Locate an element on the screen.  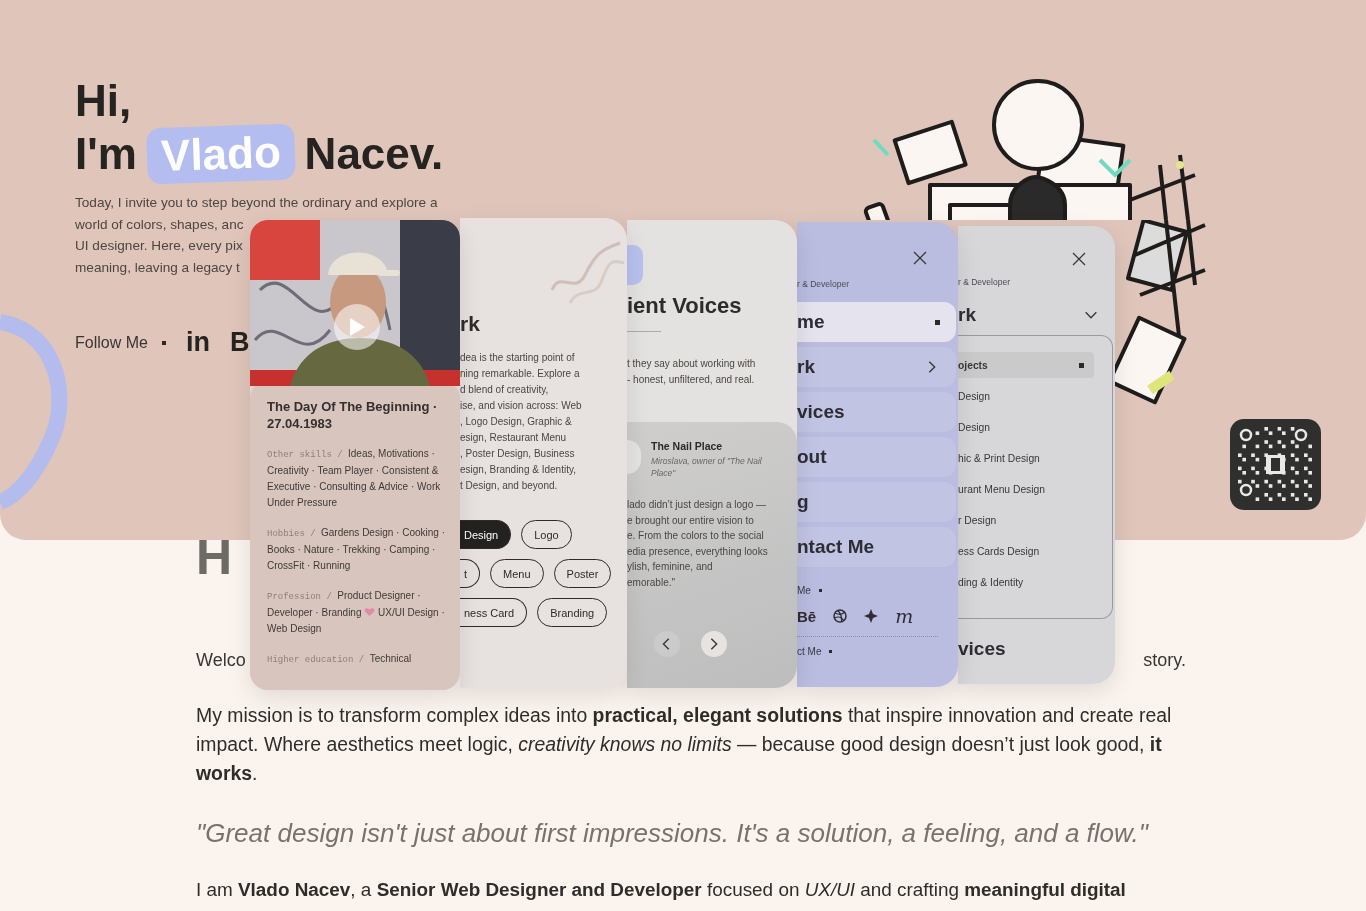
qr-code-icon is located at coordinates (1275, 464).